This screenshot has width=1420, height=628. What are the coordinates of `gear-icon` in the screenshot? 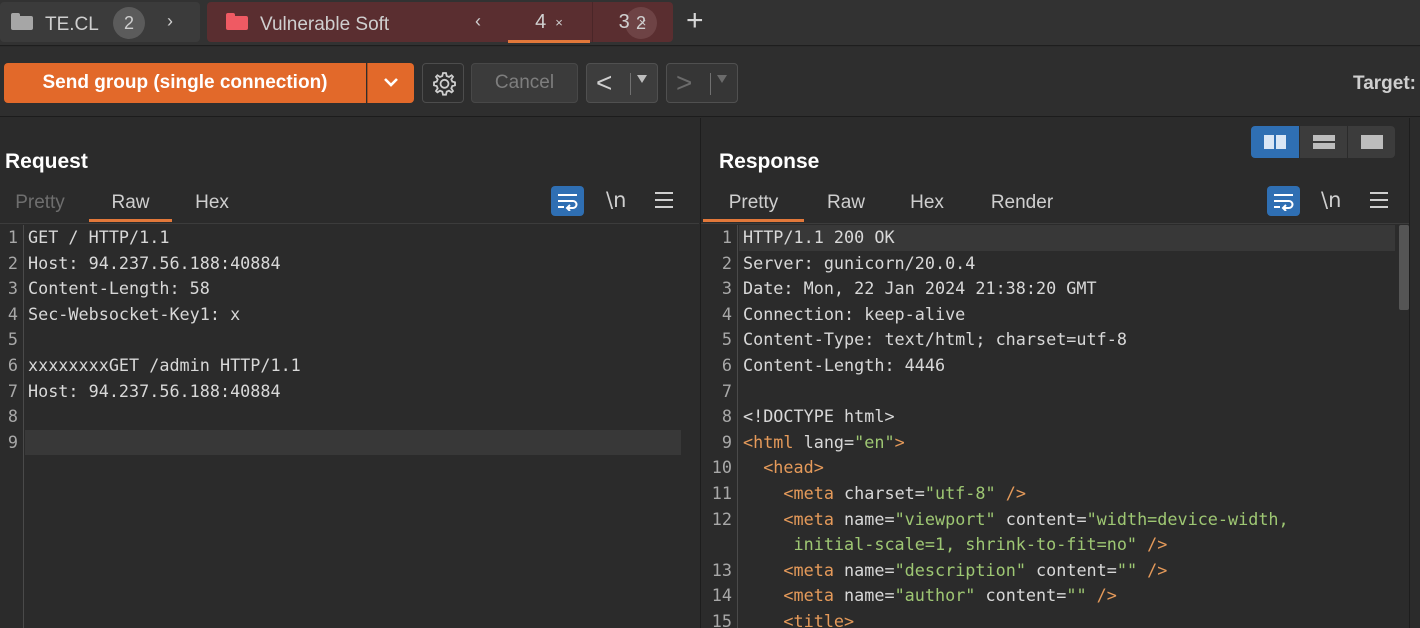 It's located at (444, 84).